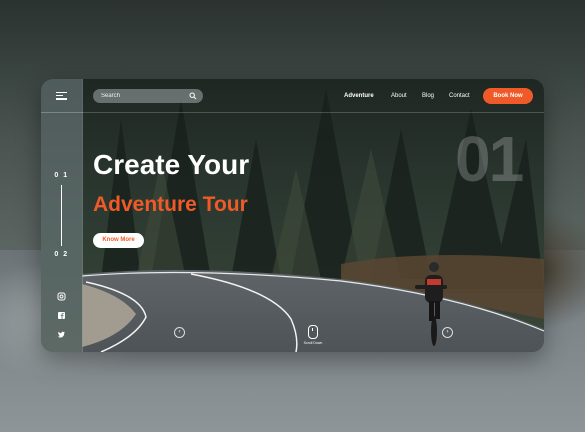 Image resolution: width=585 pixels, height=432 pixels. Describe the element at coordinates (179, 332) in the screenshot. I see `prev-slide-icon: ‹` at that location.